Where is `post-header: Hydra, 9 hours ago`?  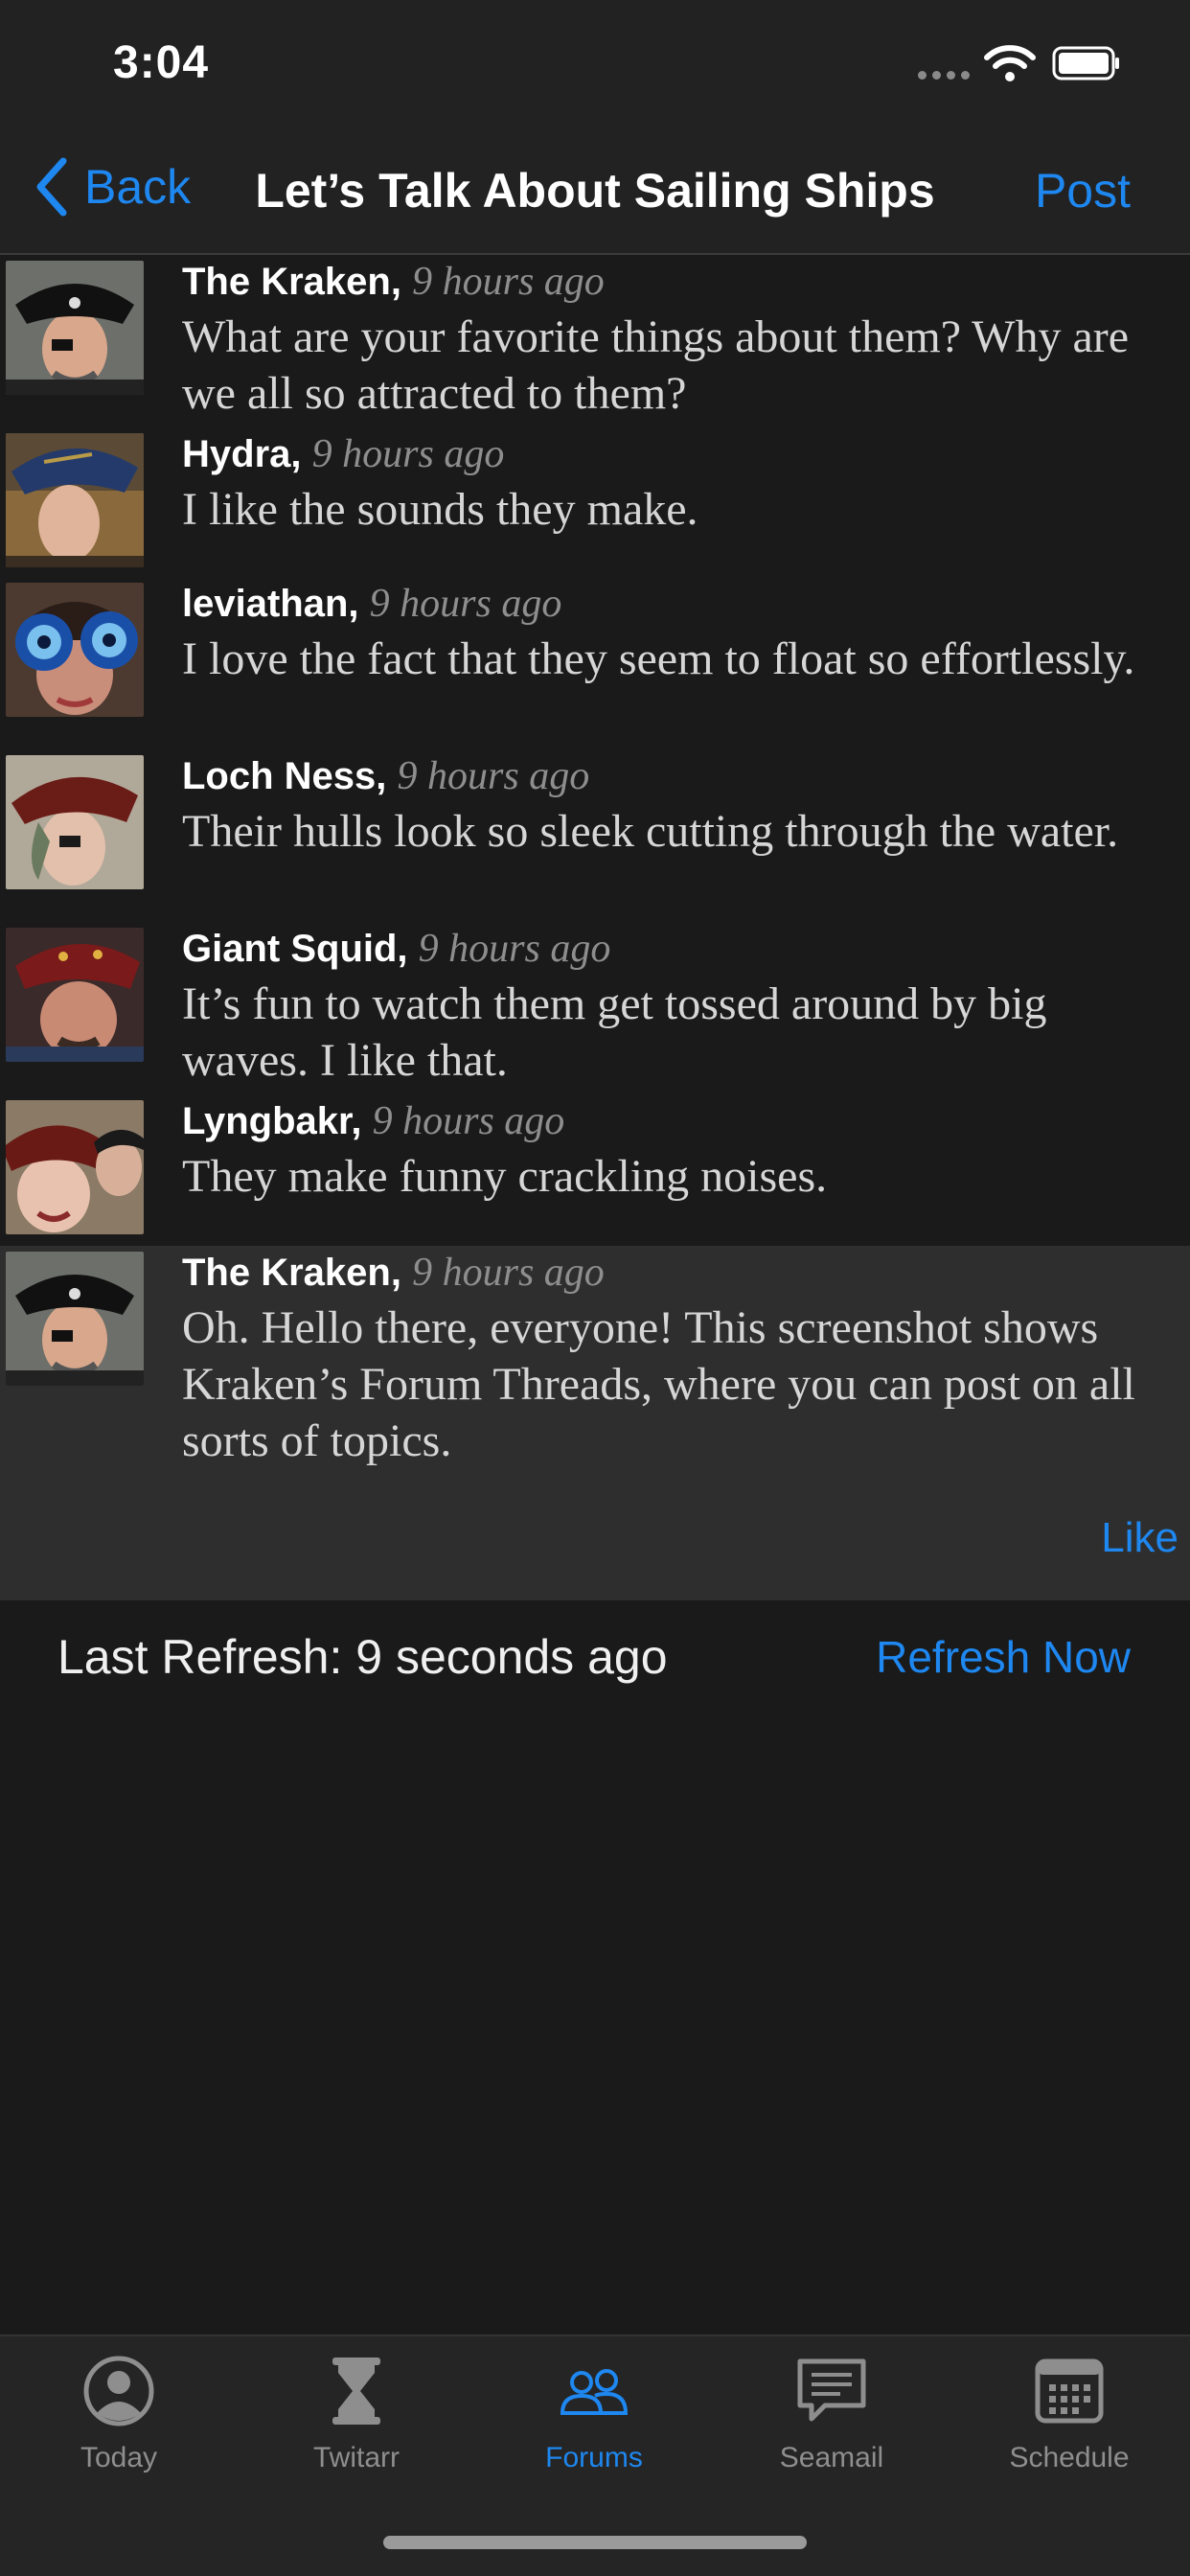
post-header: Hydra, 9 hours ago is located at coordinates (671, 454).